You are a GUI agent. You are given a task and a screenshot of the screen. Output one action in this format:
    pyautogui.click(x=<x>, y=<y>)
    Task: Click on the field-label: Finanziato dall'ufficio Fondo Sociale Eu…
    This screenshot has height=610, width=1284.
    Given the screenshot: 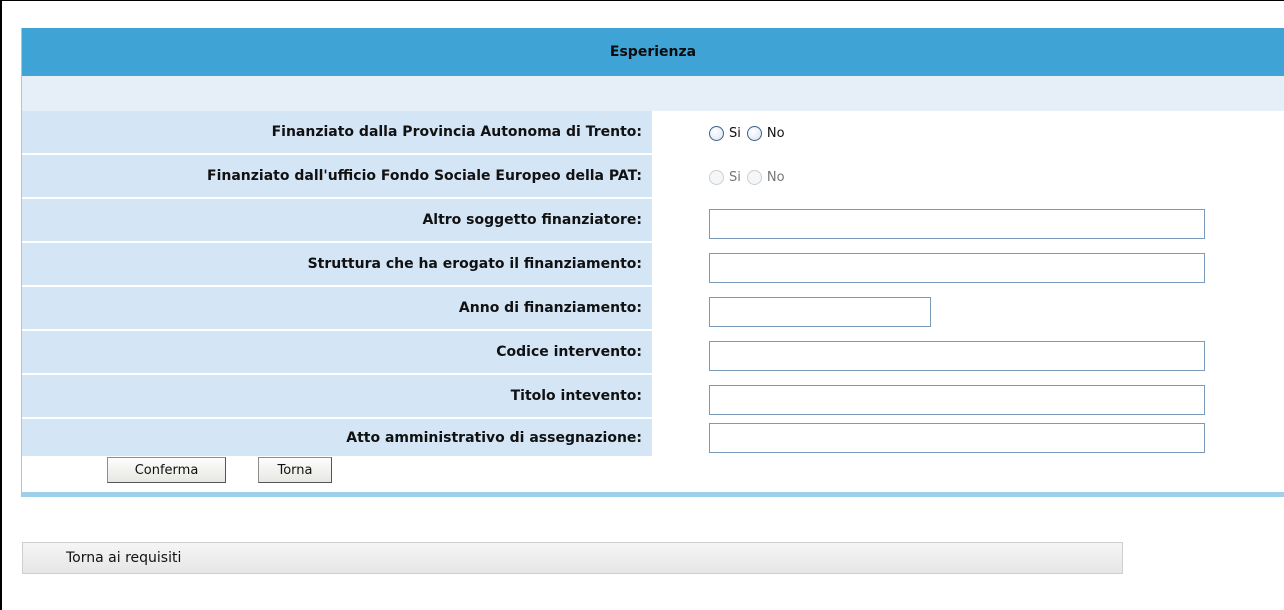 What is the action you would take?
    pyautogui.click(x=337, y=177)
    